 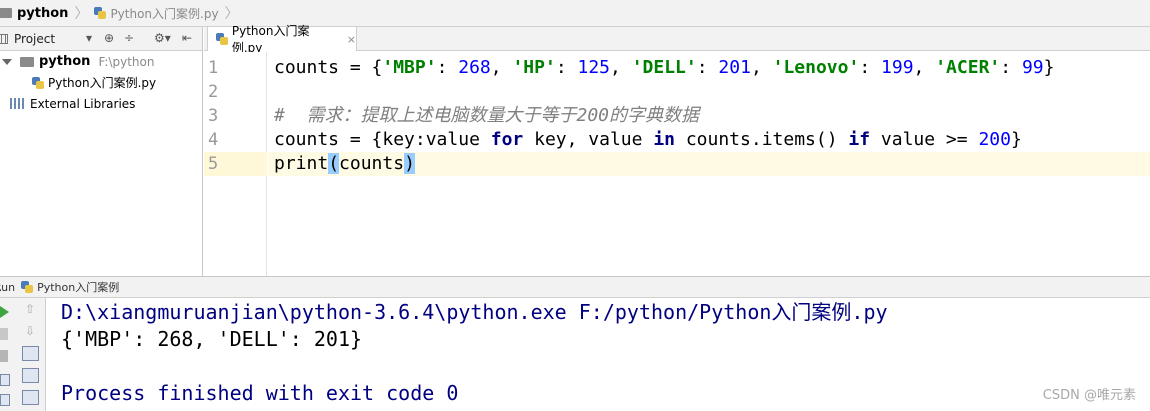 I want to click on breadcrumb-file: Python入门案例.py, so click(x=156, y=13).